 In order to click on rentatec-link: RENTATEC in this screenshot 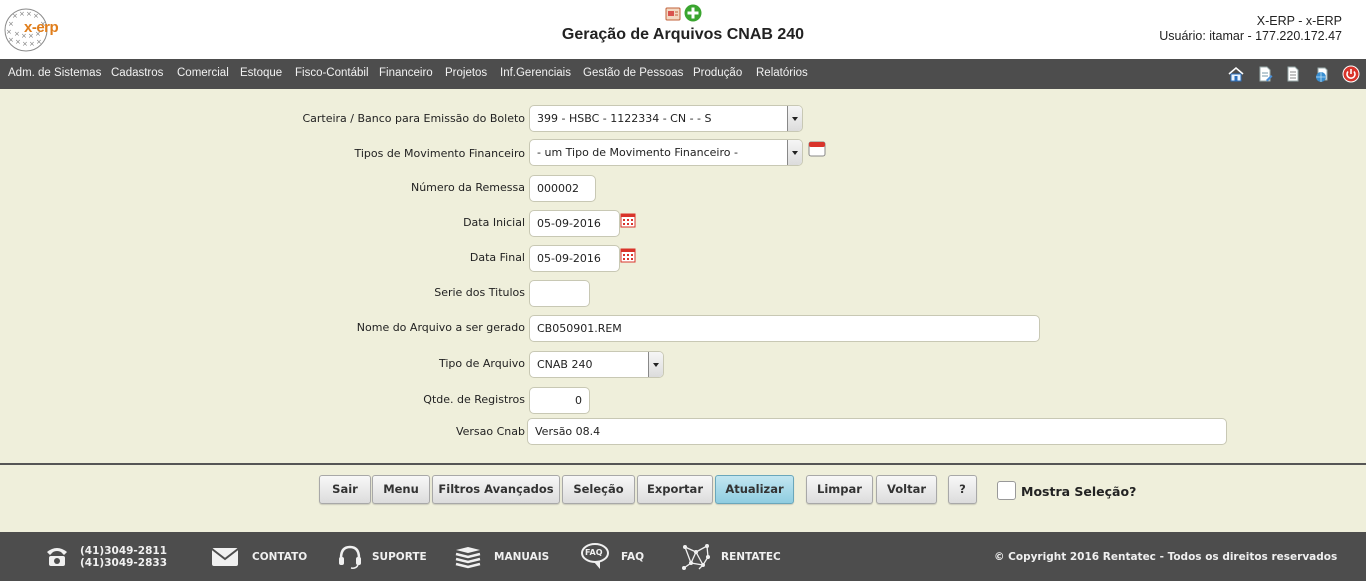, I will do `click(751, 557)`.